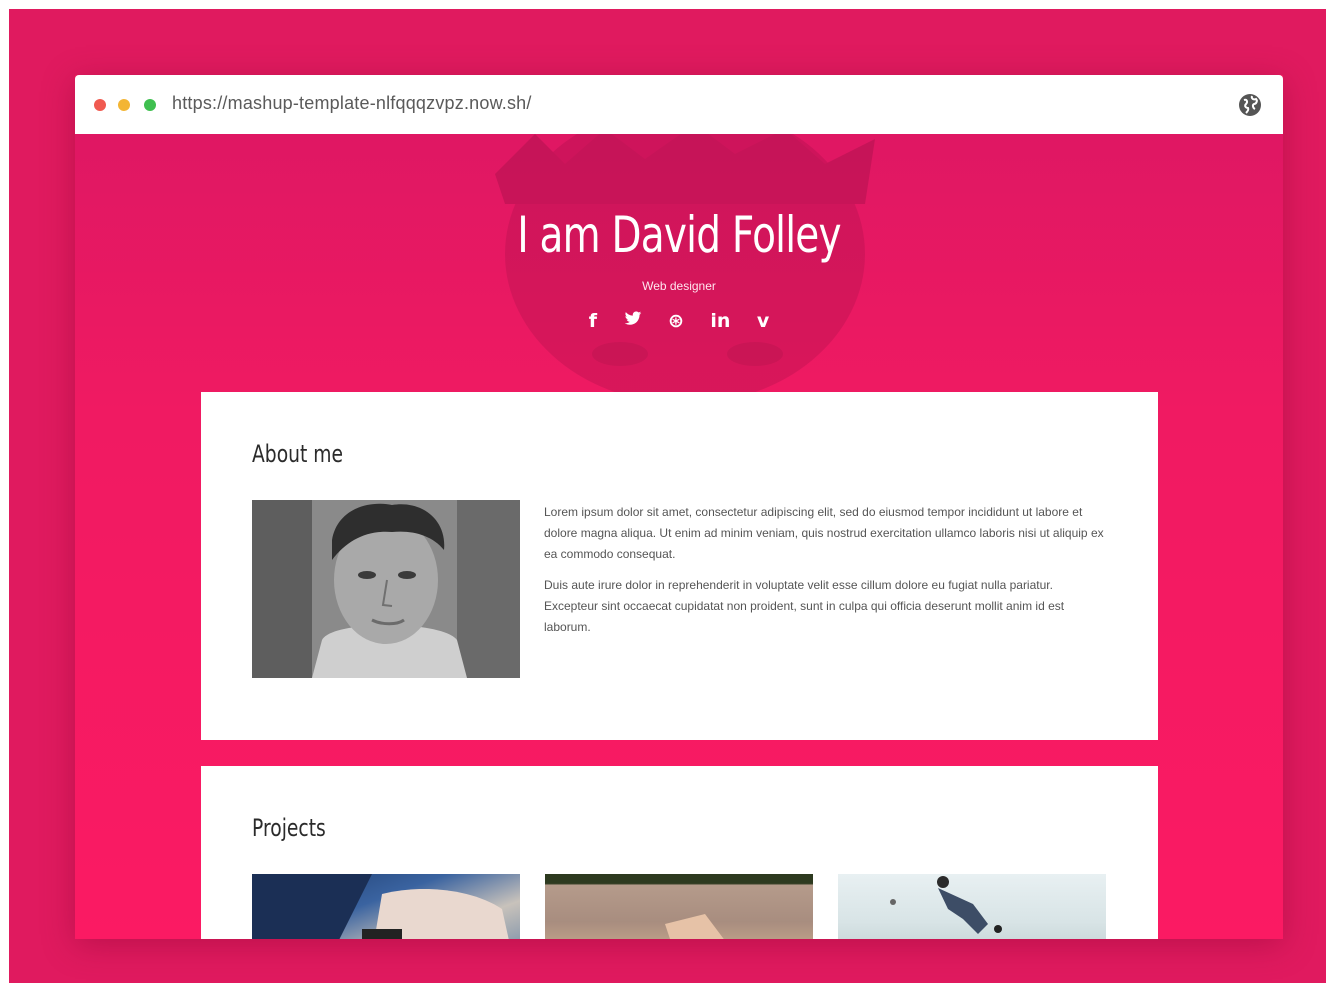 This screenshot has width=1326, height=983. I want to click on close-window-dot, so click(100, 105).